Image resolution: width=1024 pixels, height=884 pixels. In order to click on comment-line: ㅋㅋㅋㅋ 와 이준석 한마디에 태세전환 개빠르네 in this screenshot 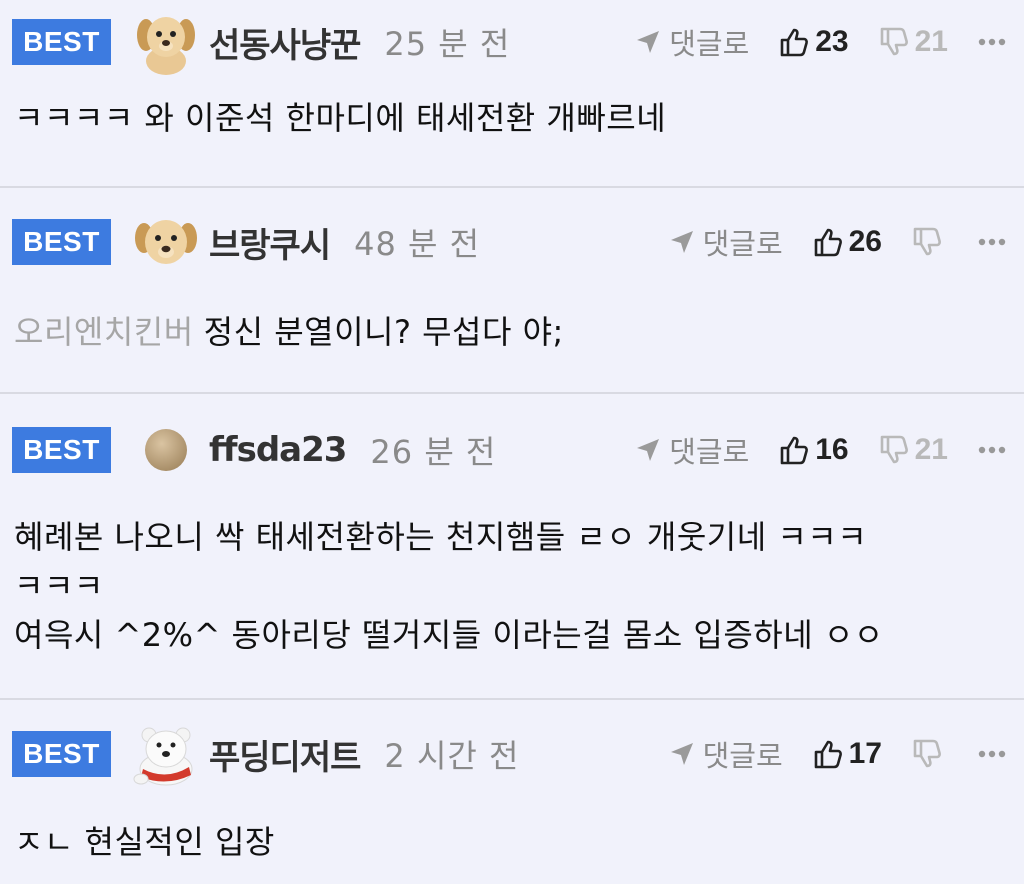, I will do `click(340, 118)`.